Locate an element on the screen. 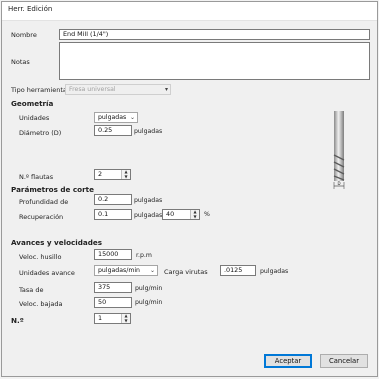  tool-type-value: Fresa universal is located at coordinates (92, 89).